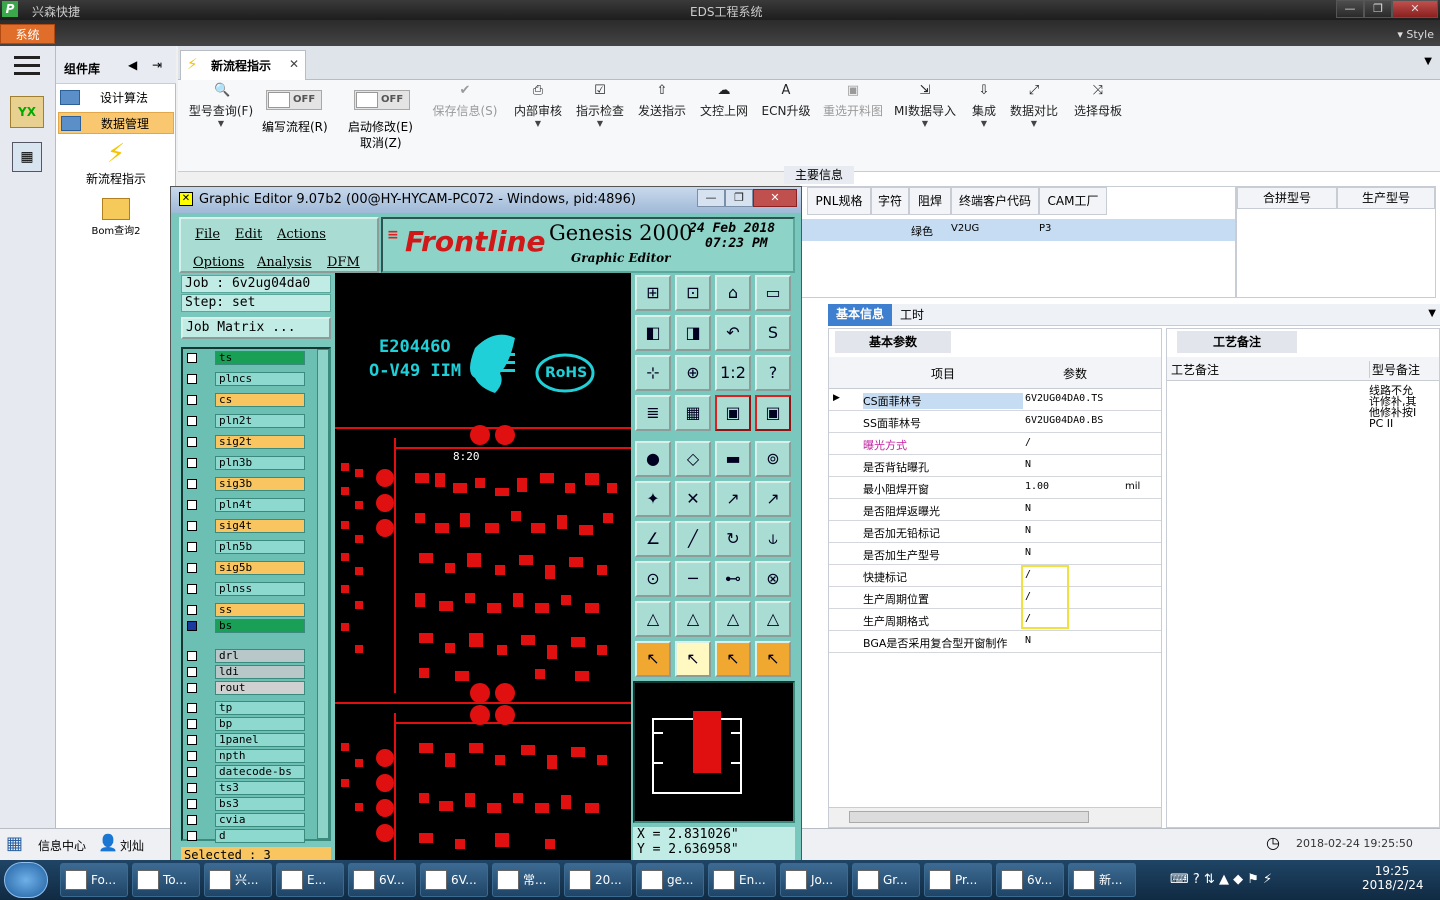 This screenshot has width=1440, height=900. I want to click on tab-basic-params: 基本参数, so click(893, 342).